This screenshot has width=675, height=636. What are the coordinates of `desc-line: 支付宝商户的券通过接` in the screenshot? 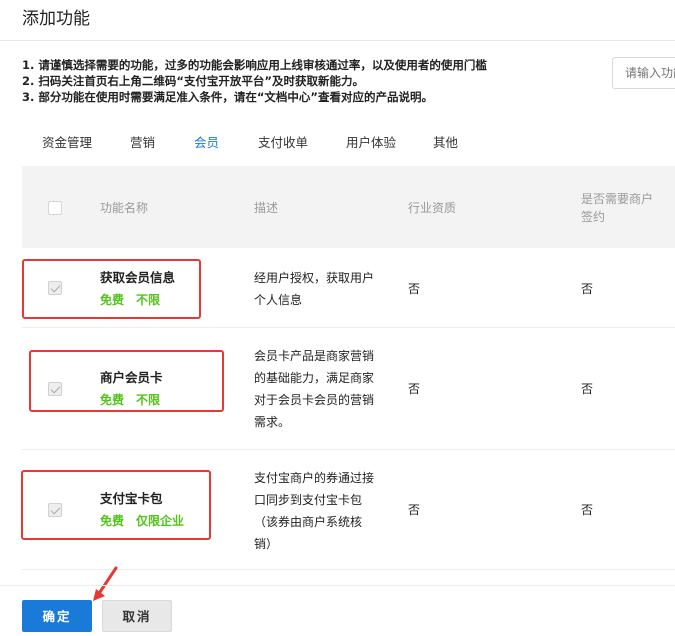 It's located at (314, 478).